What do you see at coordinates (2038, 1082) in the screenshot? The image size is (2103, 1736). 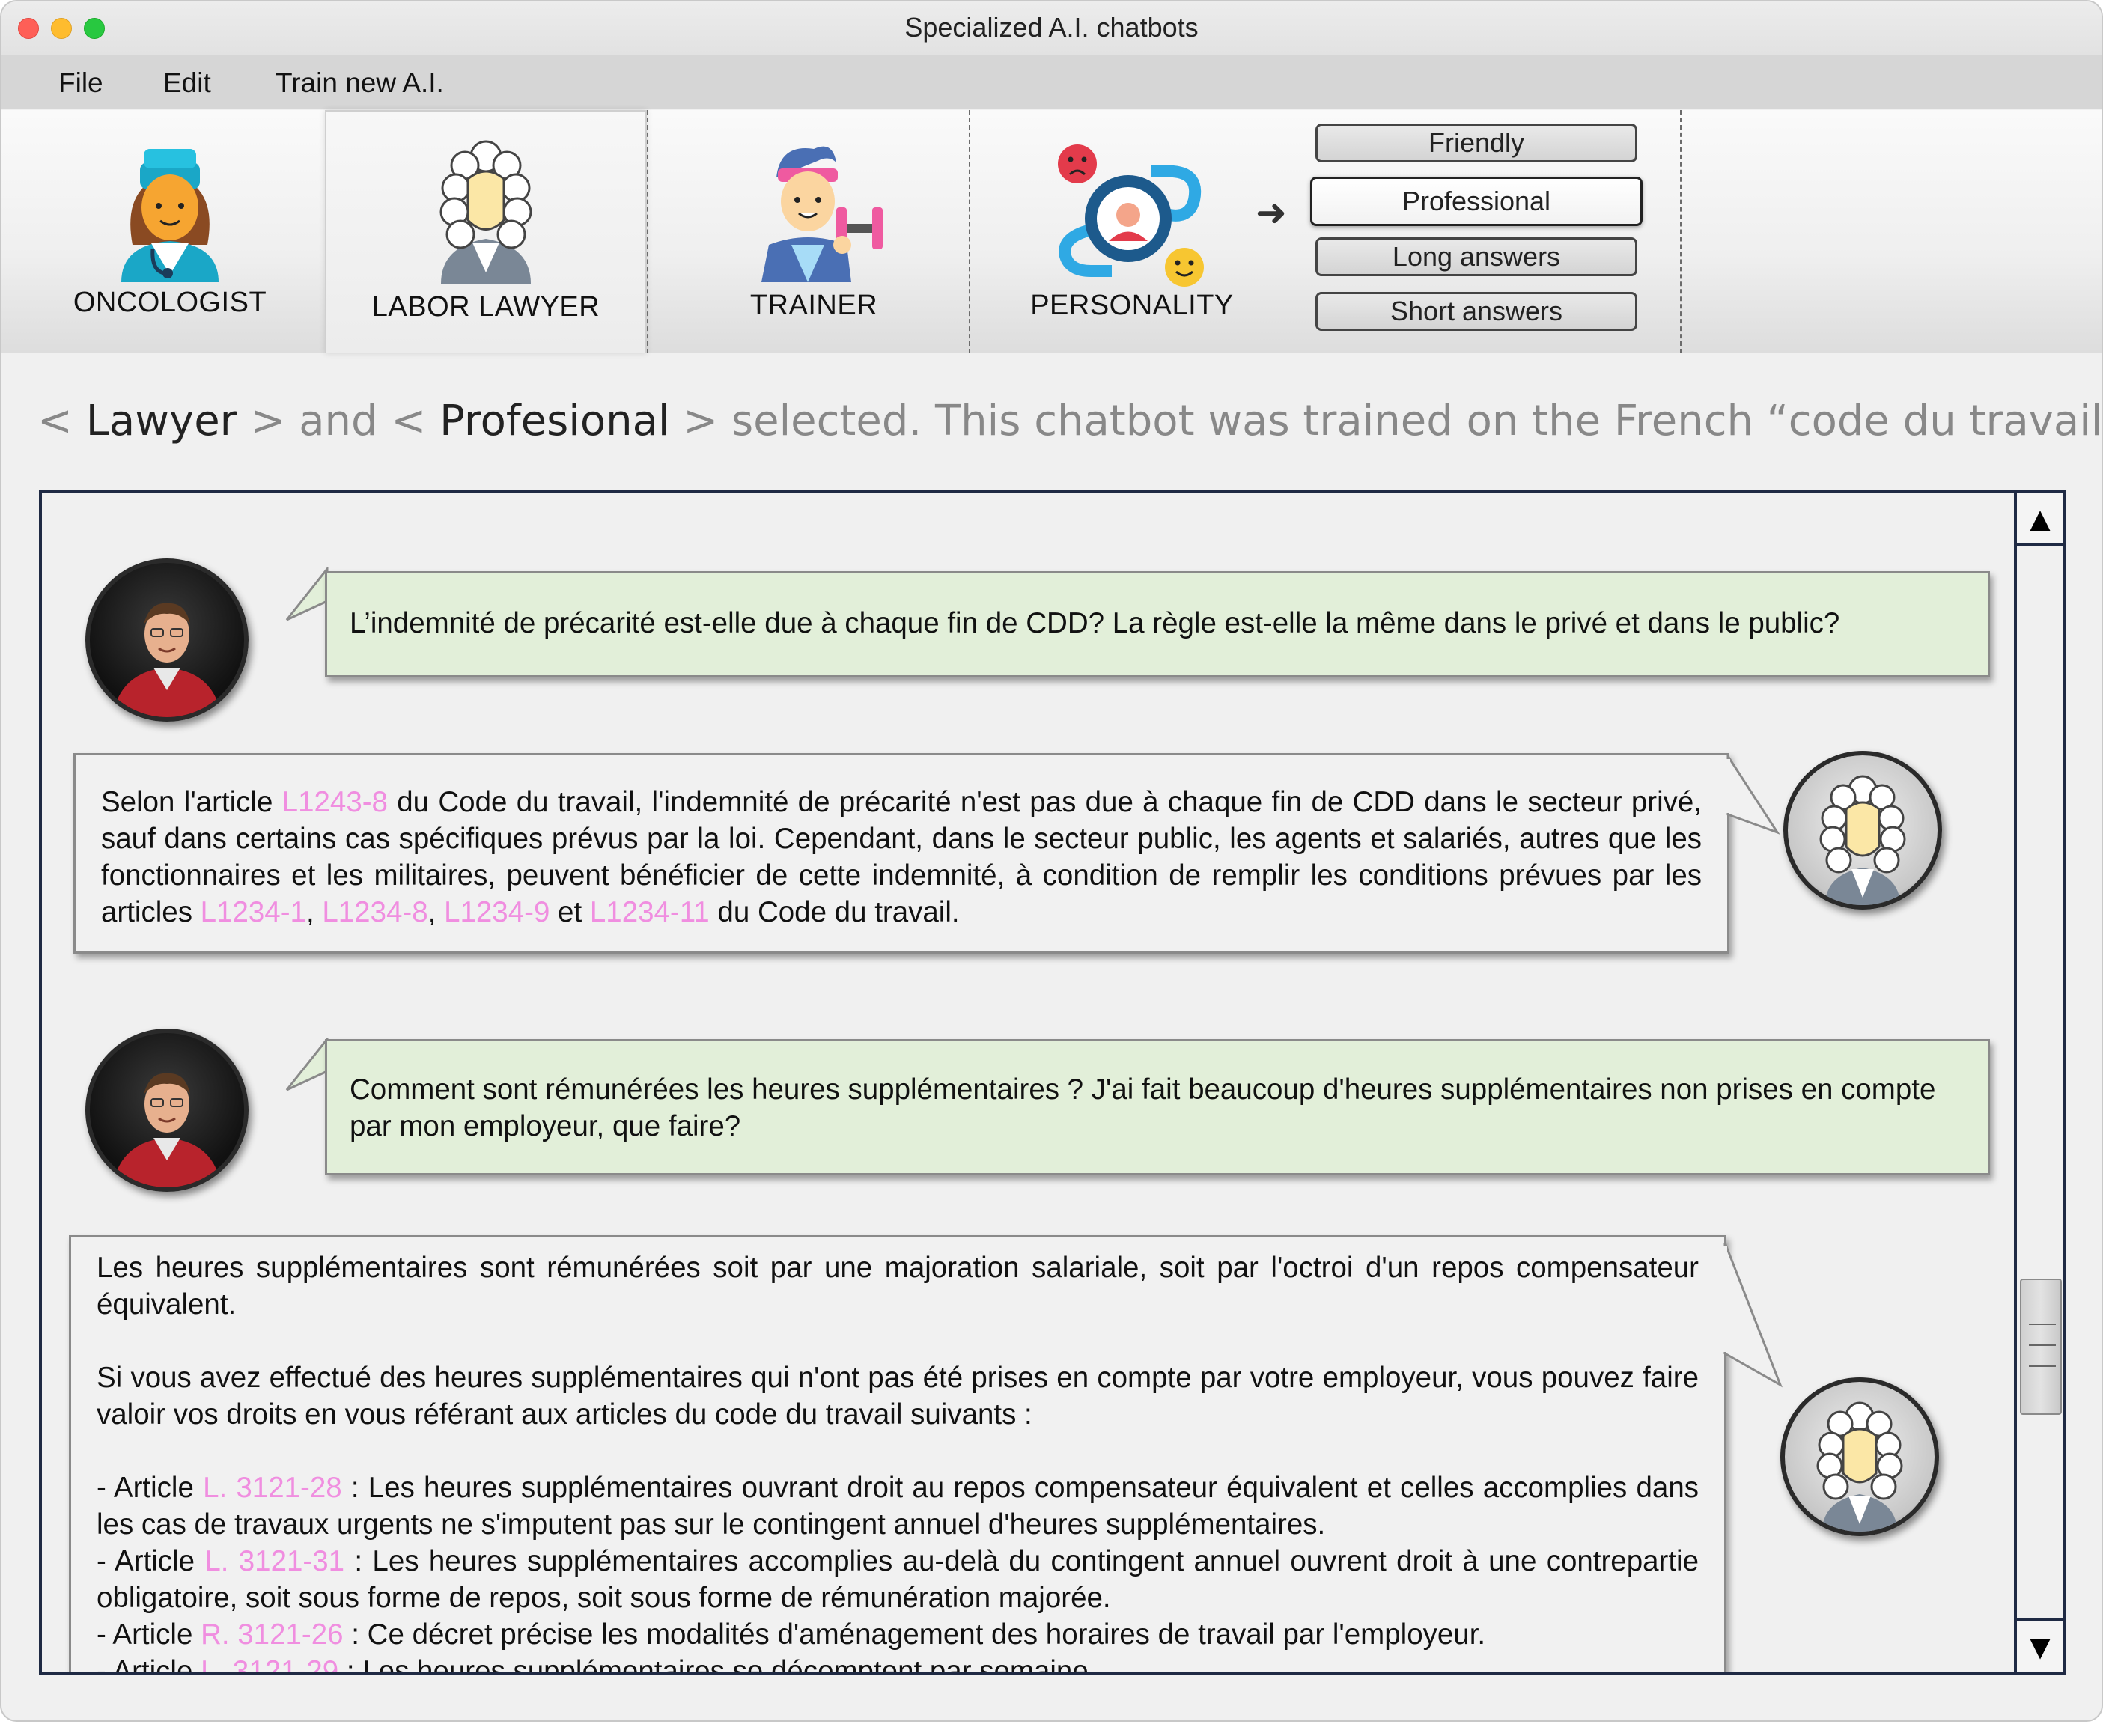 I see `chat-scrollbar: ▲ ▼` at bounding box center [2038, 1082].